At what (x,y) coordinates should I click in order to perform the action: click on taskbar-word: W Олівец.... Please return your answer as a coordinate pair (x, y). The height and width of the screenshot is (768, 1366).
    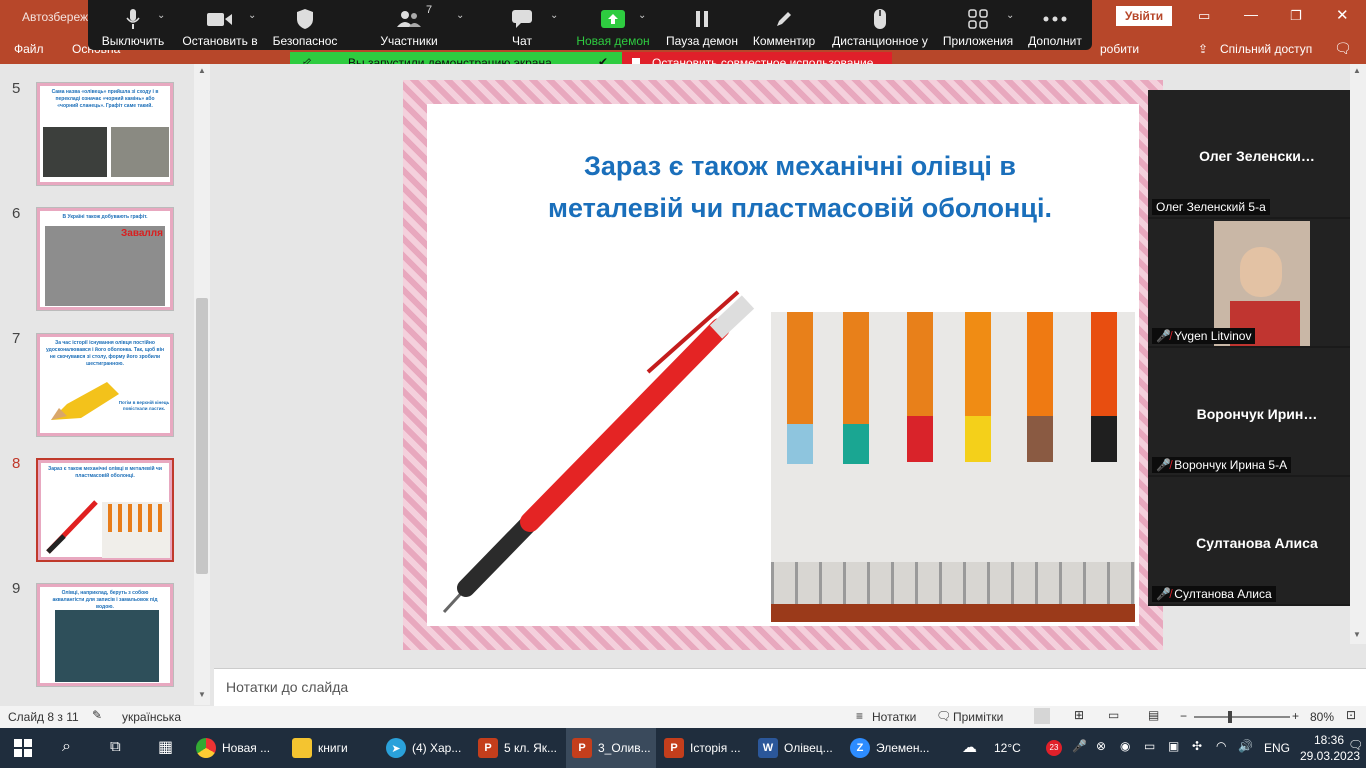
    Looking at the image, I should click on (798, 748).